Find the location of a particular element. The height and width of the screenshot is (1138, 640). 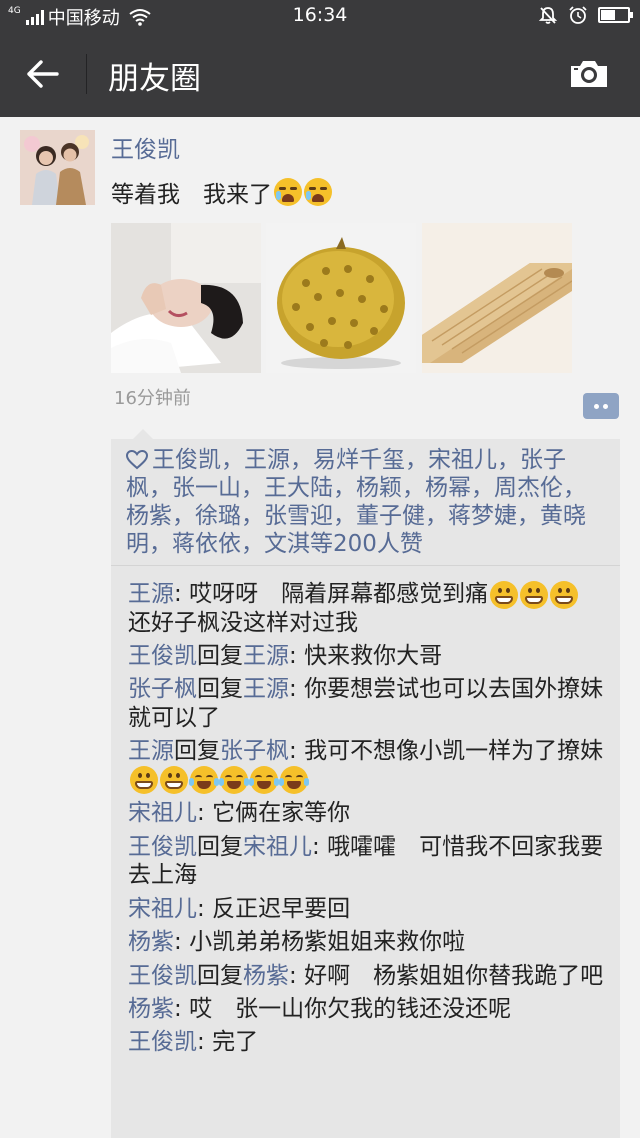

status-bar: 4G 中国移动 16:34 is located at coordinates (320, 16).